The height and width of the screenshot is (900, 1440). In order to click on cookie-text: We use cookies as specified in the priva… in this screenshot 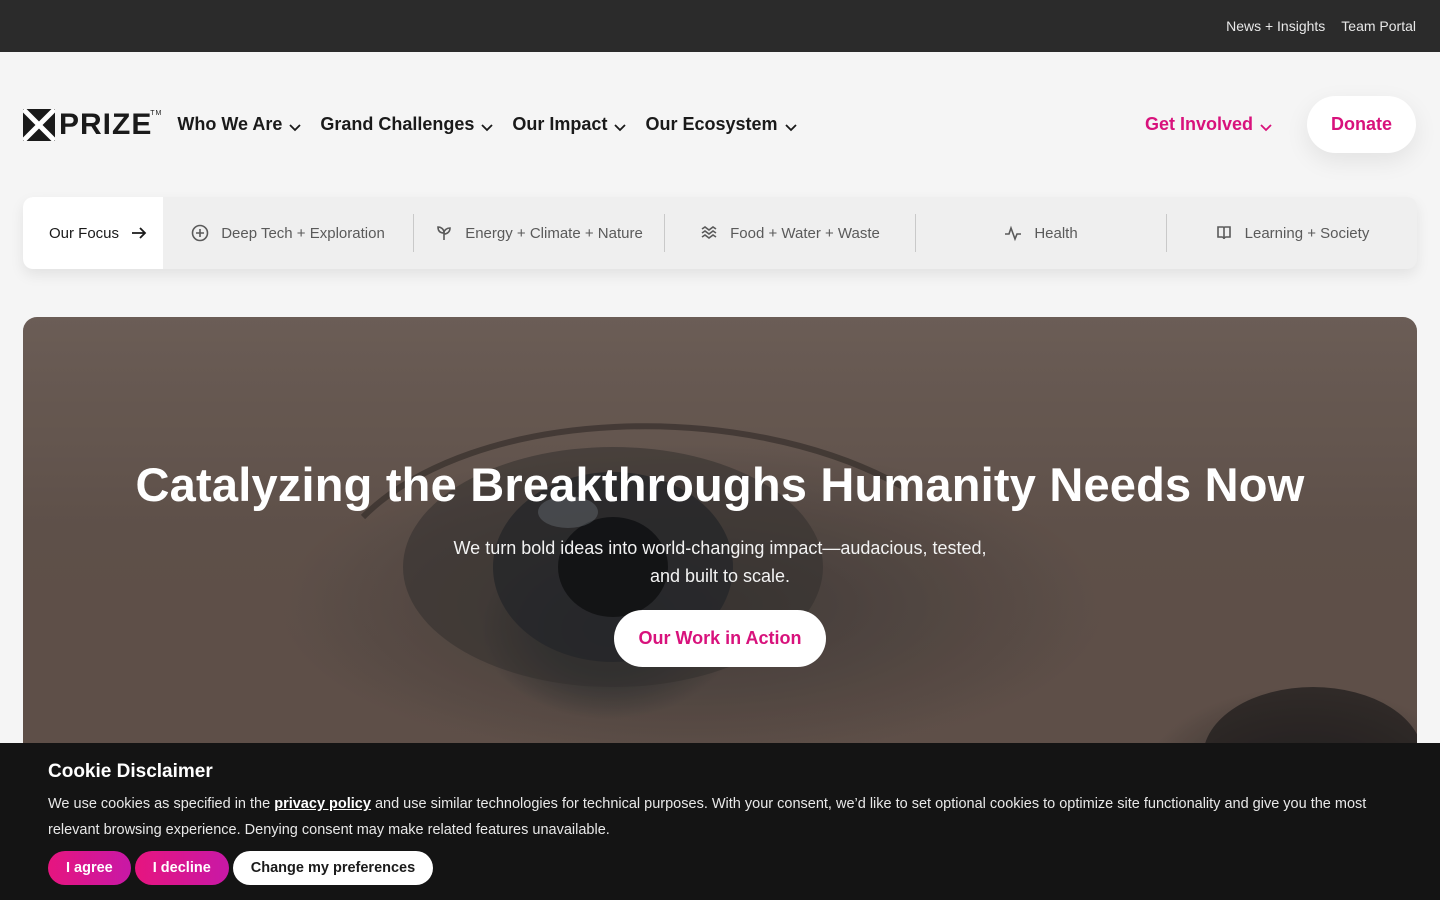, I will do `click(718, 817)`.